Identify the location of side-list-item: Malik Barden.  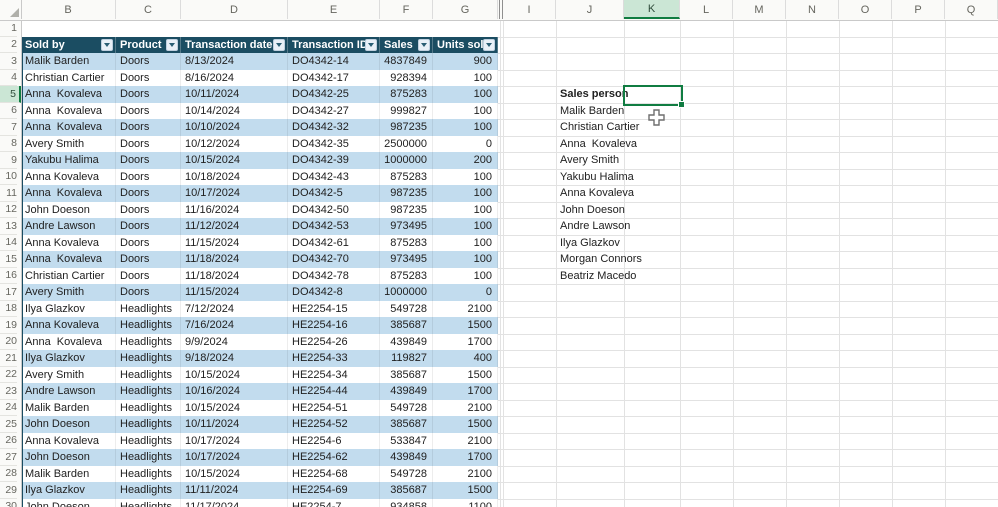
(592, 111).